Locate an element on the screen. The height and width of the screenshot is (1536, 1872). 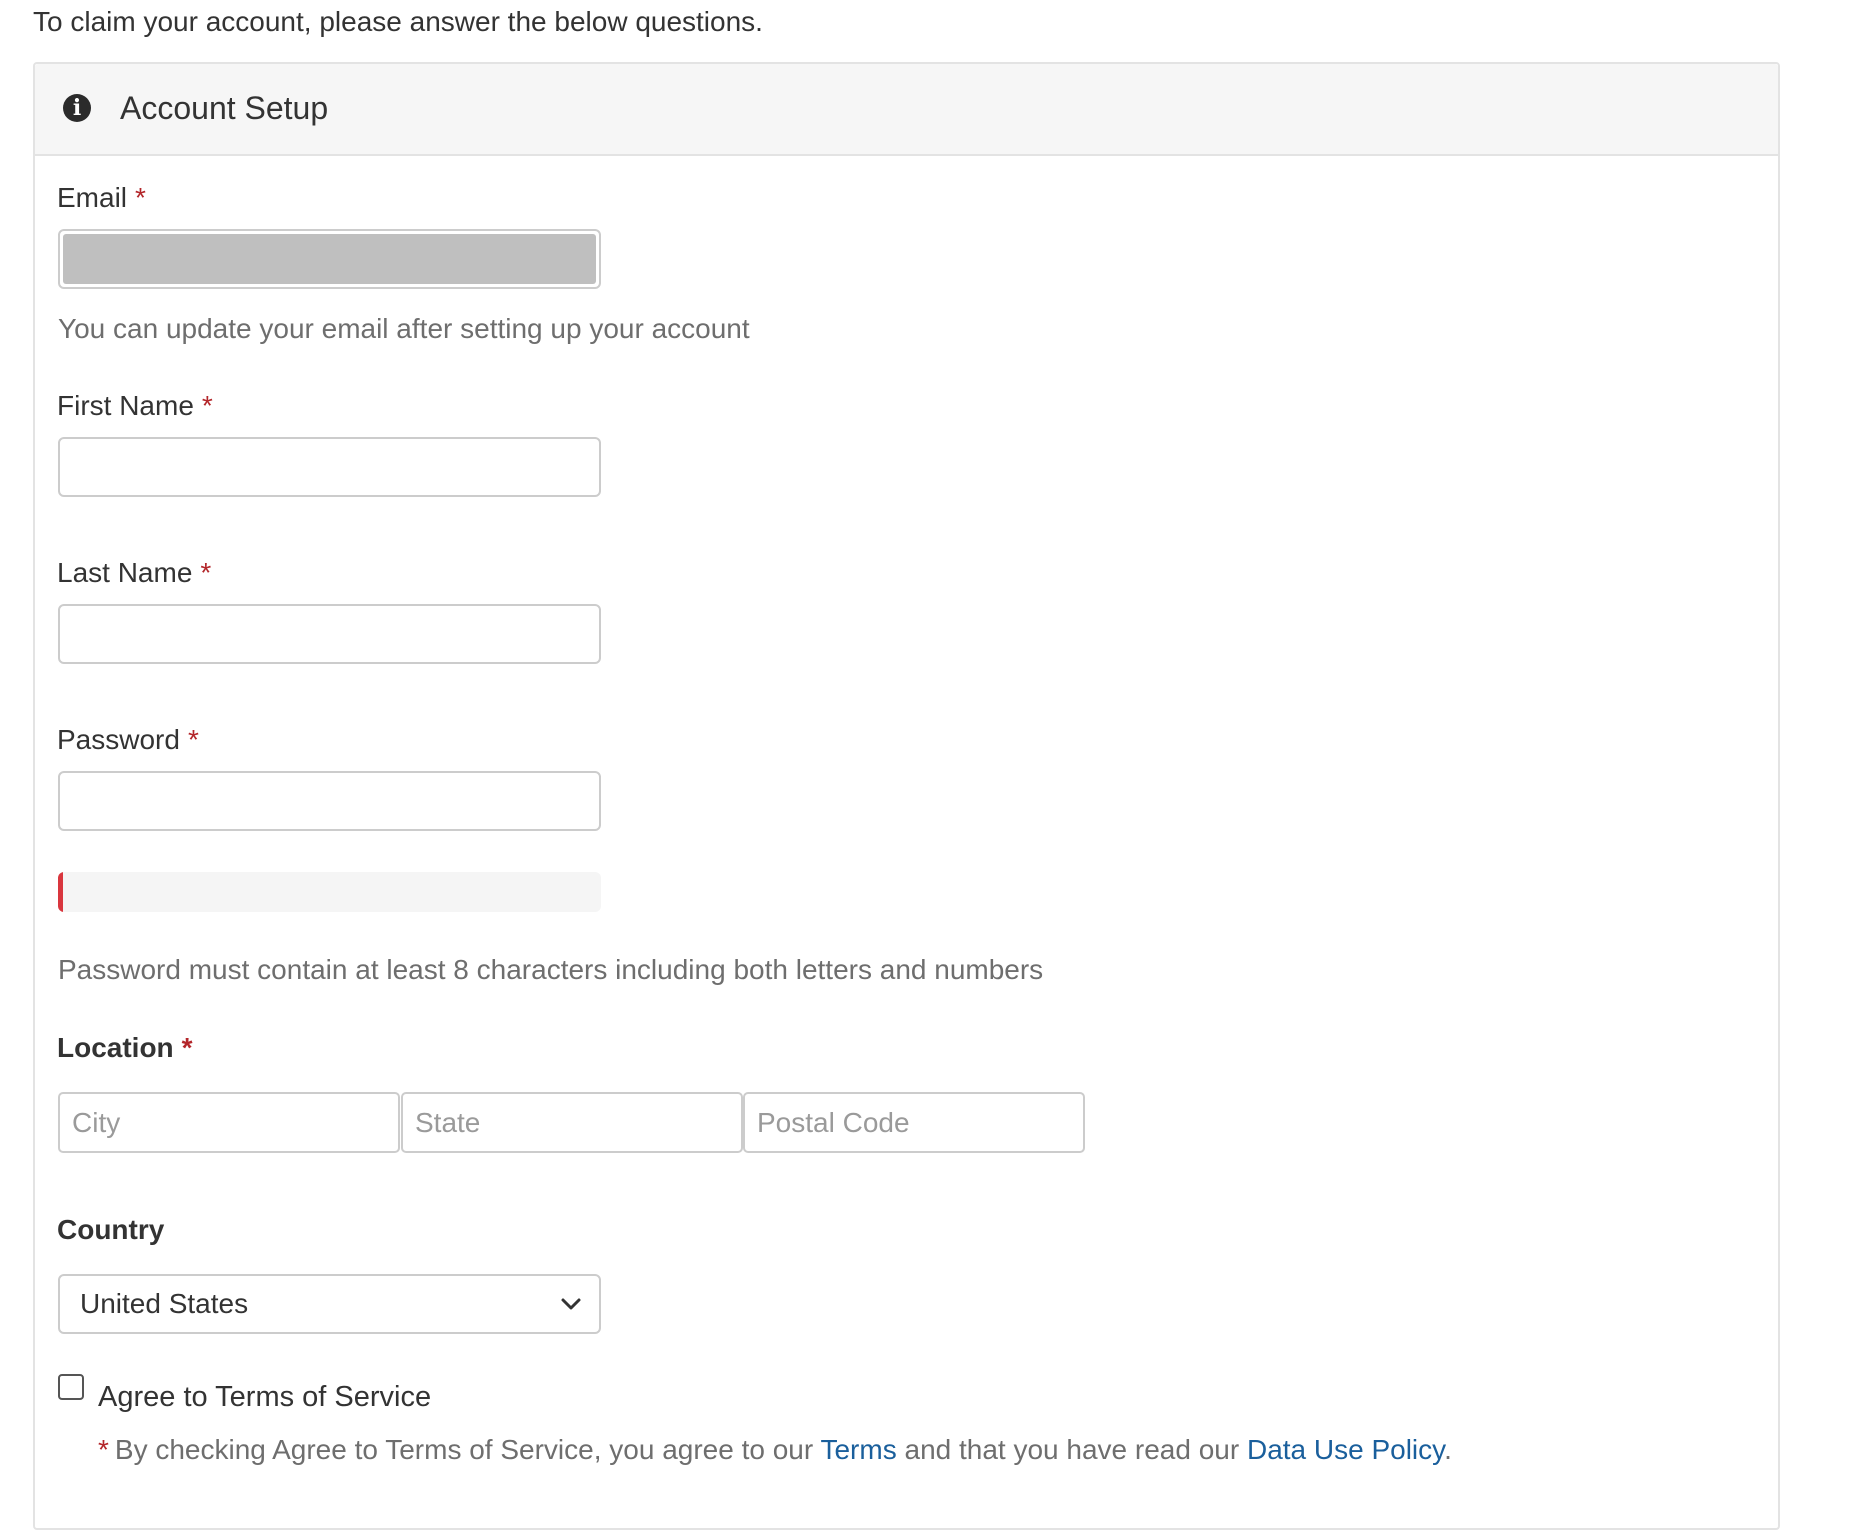
password-strength-fill is located at coordinates (61, 892).